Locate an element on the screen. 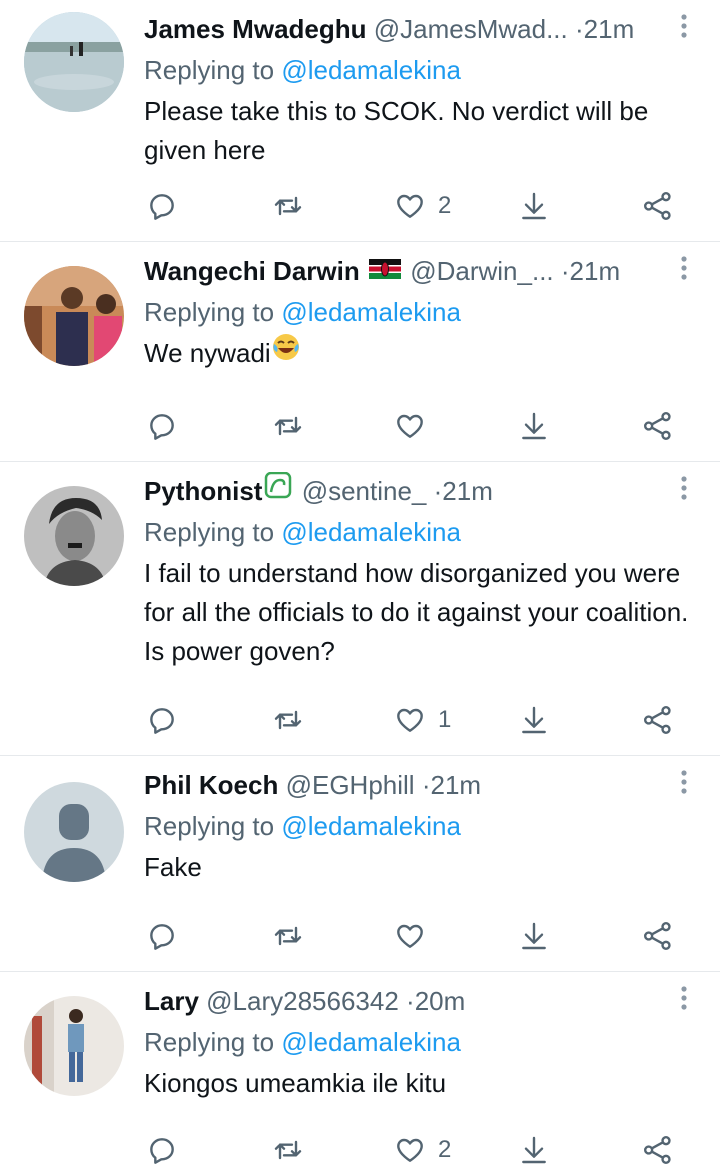  user-handle: @EGHphill is located at coordinates (350, 785).